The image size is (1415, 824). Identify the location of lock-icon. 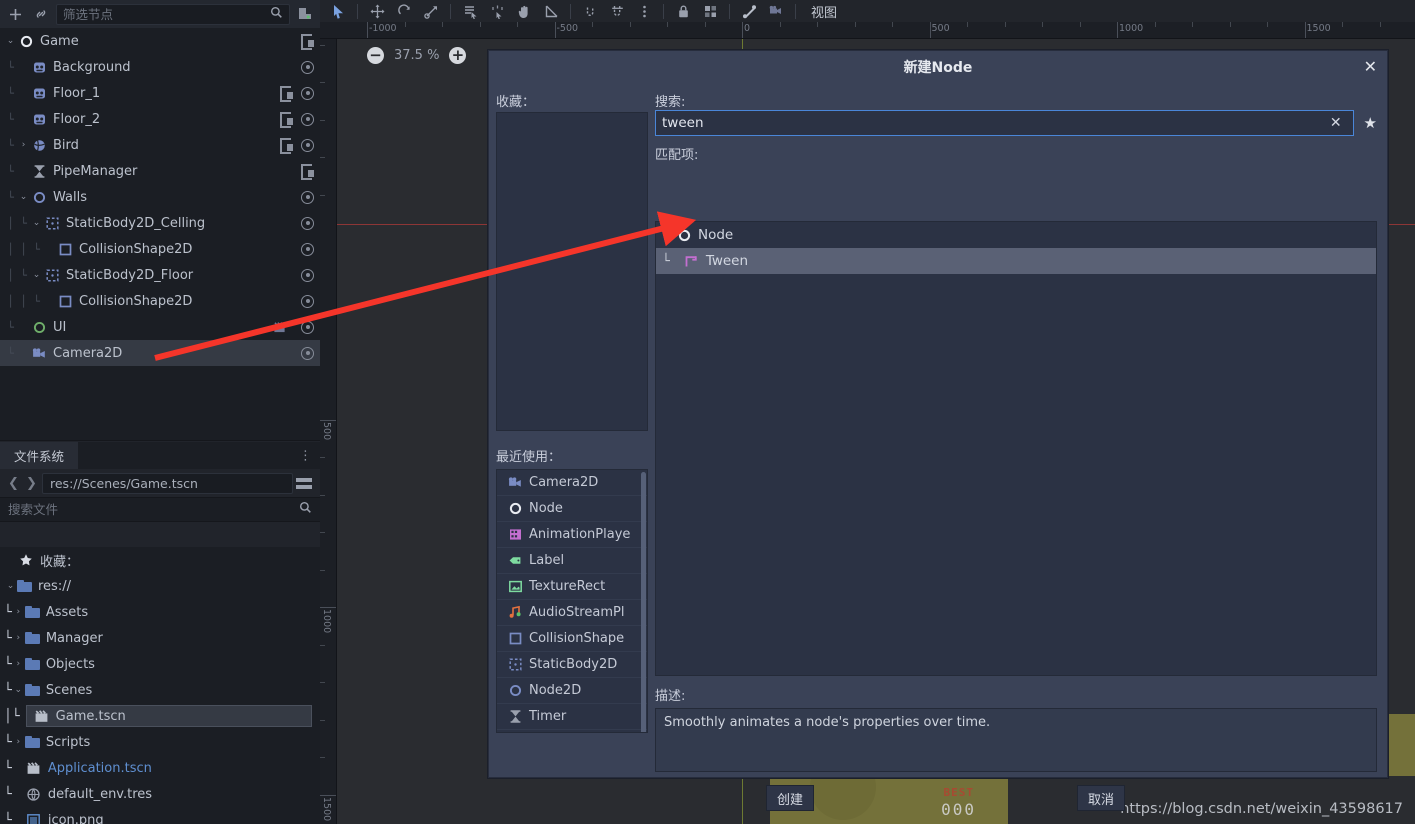
(683, 11).